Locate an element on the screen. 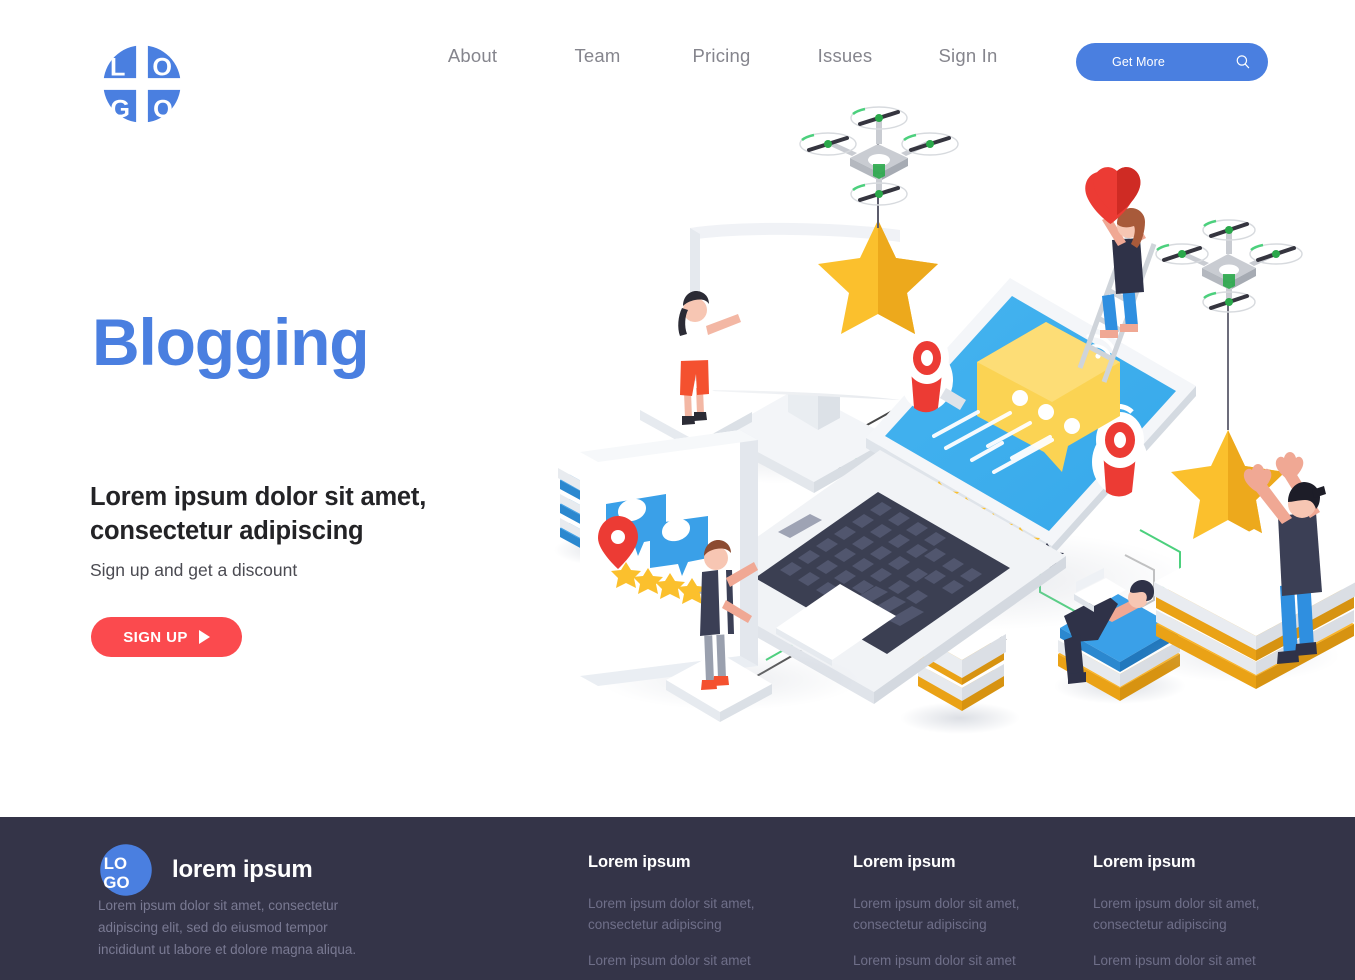 This screenshot has width=1355, height=980. nav-item-team: Team is located at coordinates (597, 56).